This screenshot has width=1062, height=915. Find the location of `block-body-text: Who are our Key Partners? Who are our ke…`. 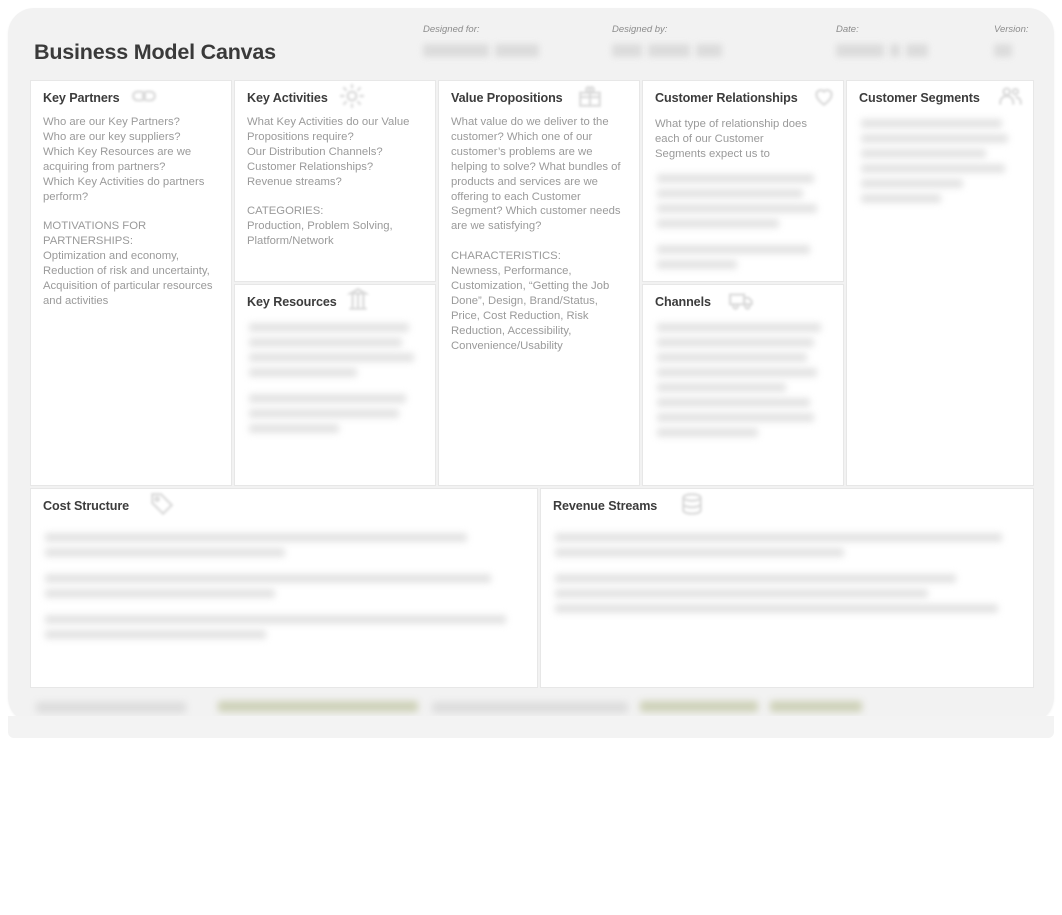

block-body-text: Who are our Key Partners? Who are our ke… is located at coordinates (128, 211).